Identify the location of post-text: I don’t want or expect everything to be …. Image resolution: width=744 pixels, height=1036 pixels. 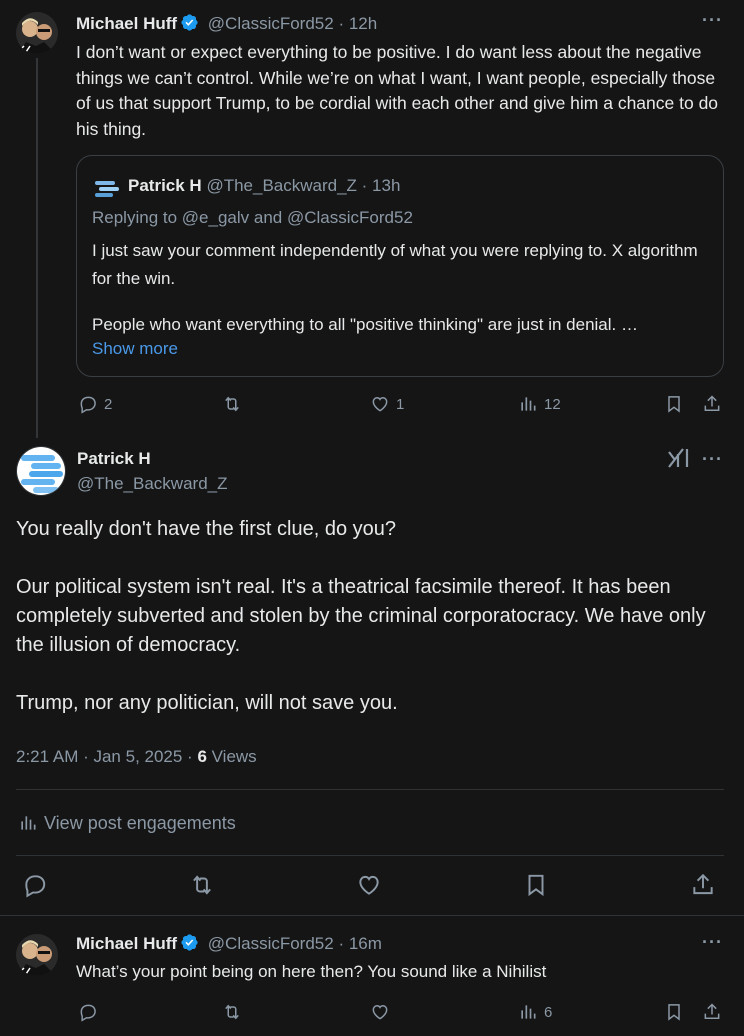
(397, 90).